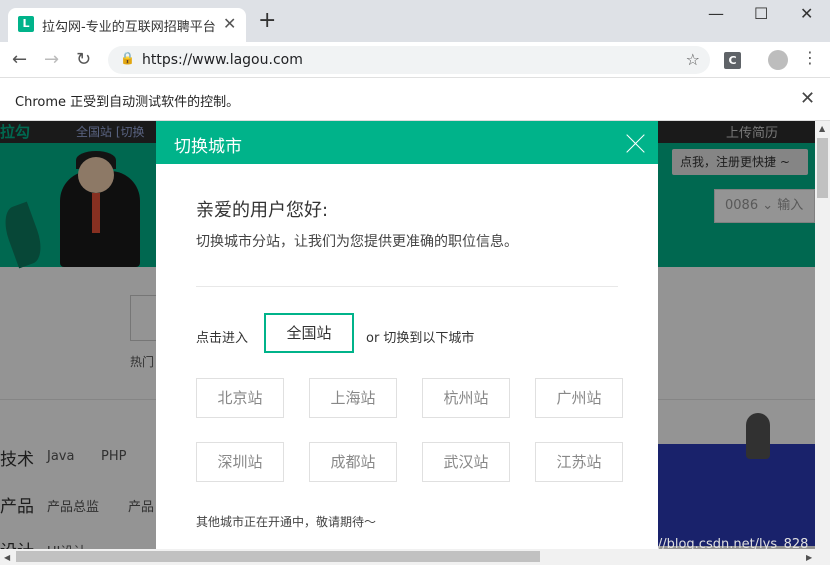  I want to click on menu-kebab-icon: ⋮, so click(810, 57).